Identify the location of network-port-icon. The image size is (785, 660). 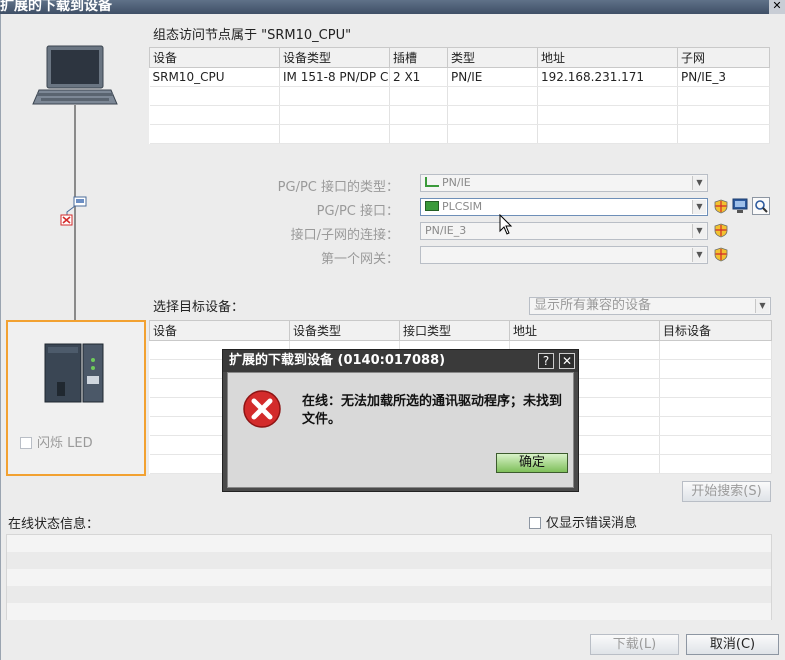
(73, 211).